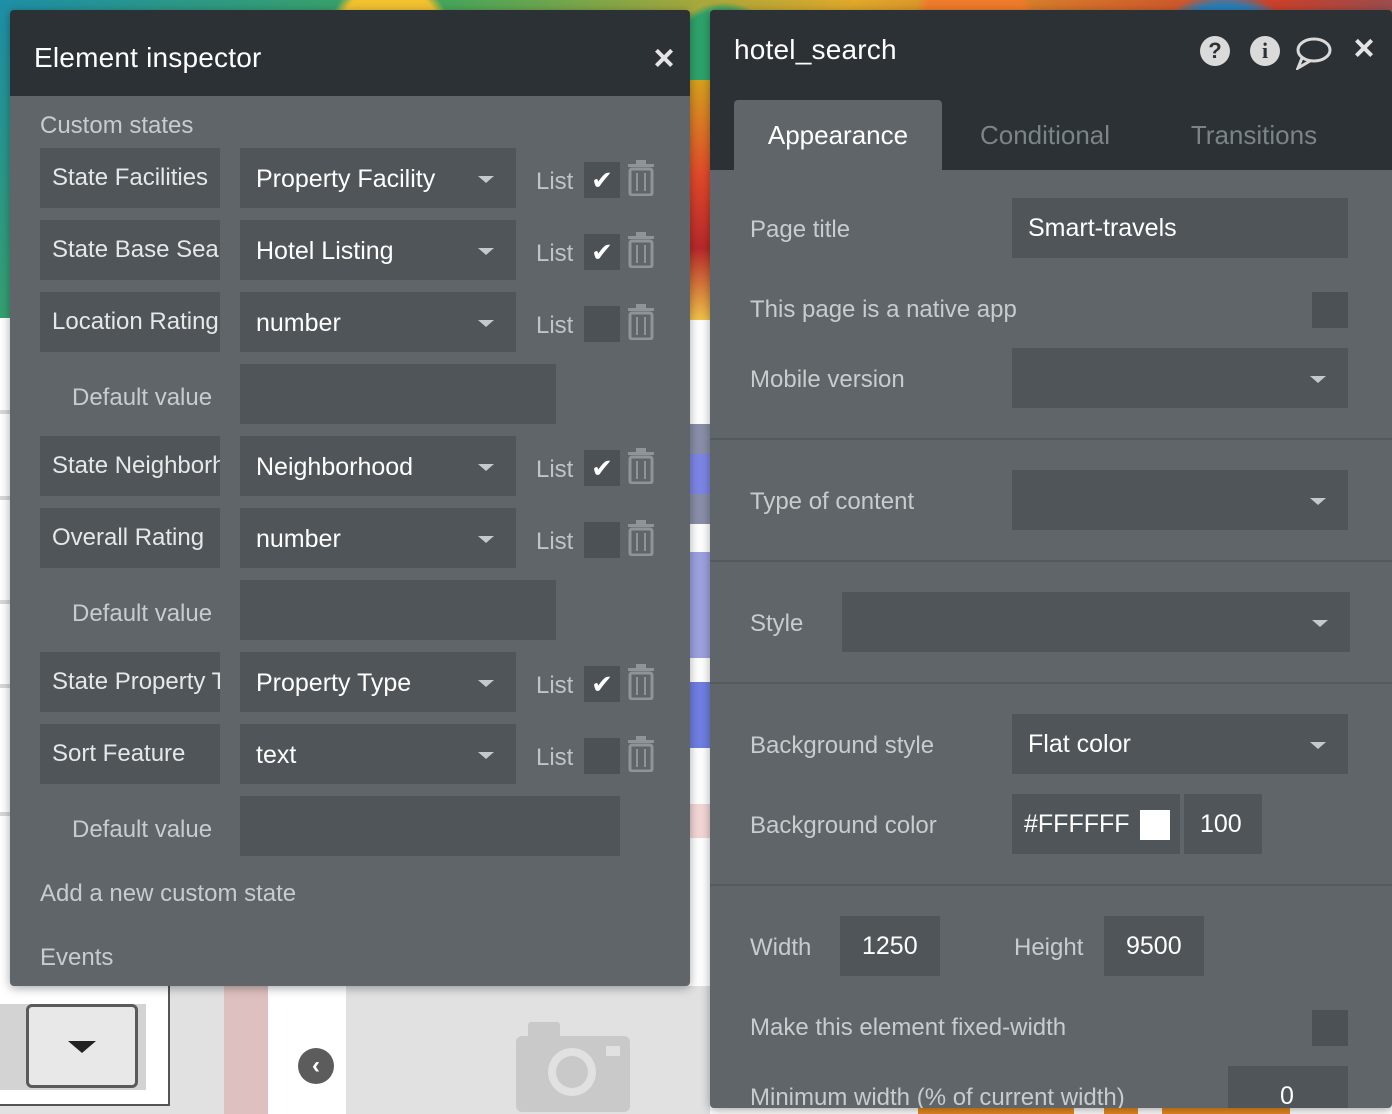  What do you see at coordinates (838, 135) in the screenshot?
I see `tab-appearance: Appearance` at bounding box center [838, 135].